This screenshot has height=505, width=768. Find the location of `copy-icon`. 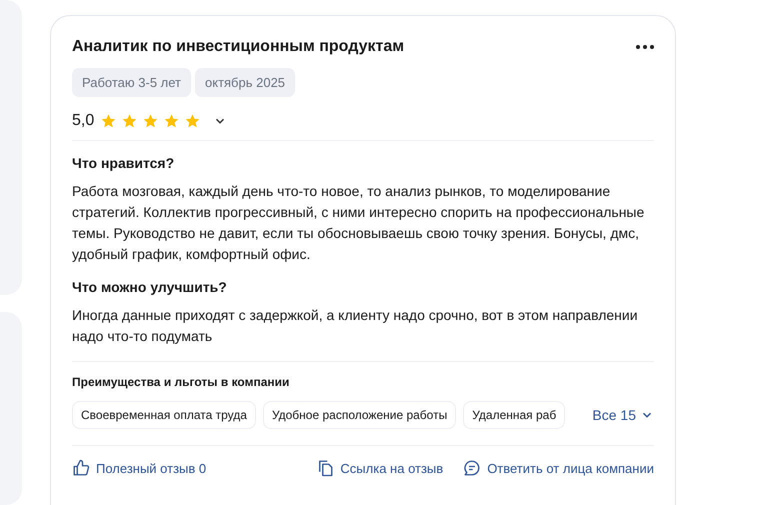

copy-icon is located at coordinates (325, 468).